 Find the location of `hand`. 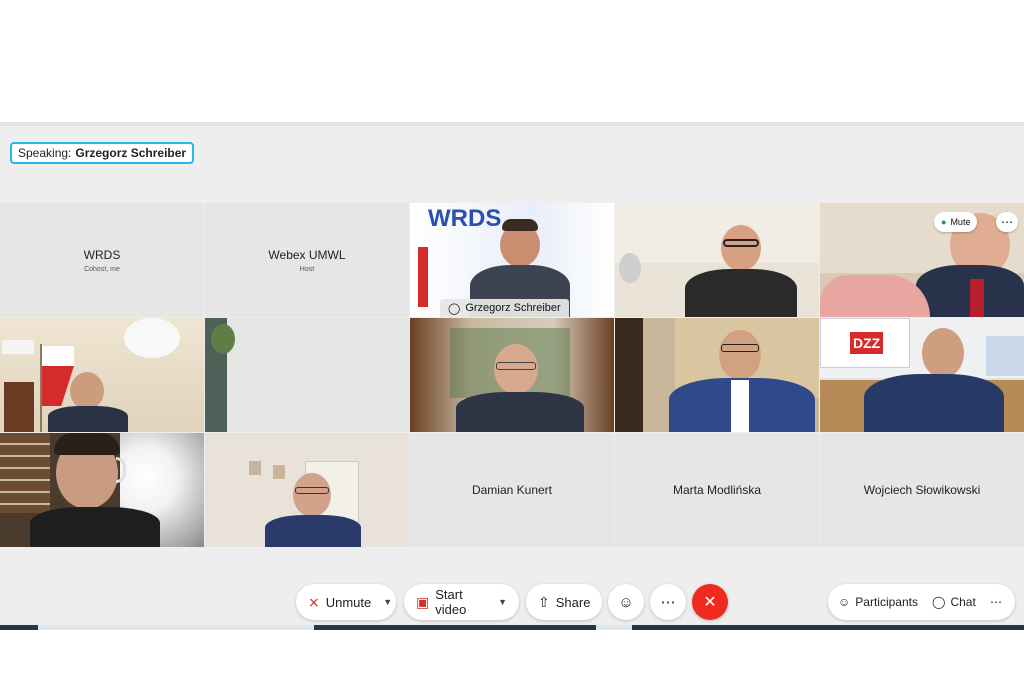

hand is located at coordinates (875, 296).